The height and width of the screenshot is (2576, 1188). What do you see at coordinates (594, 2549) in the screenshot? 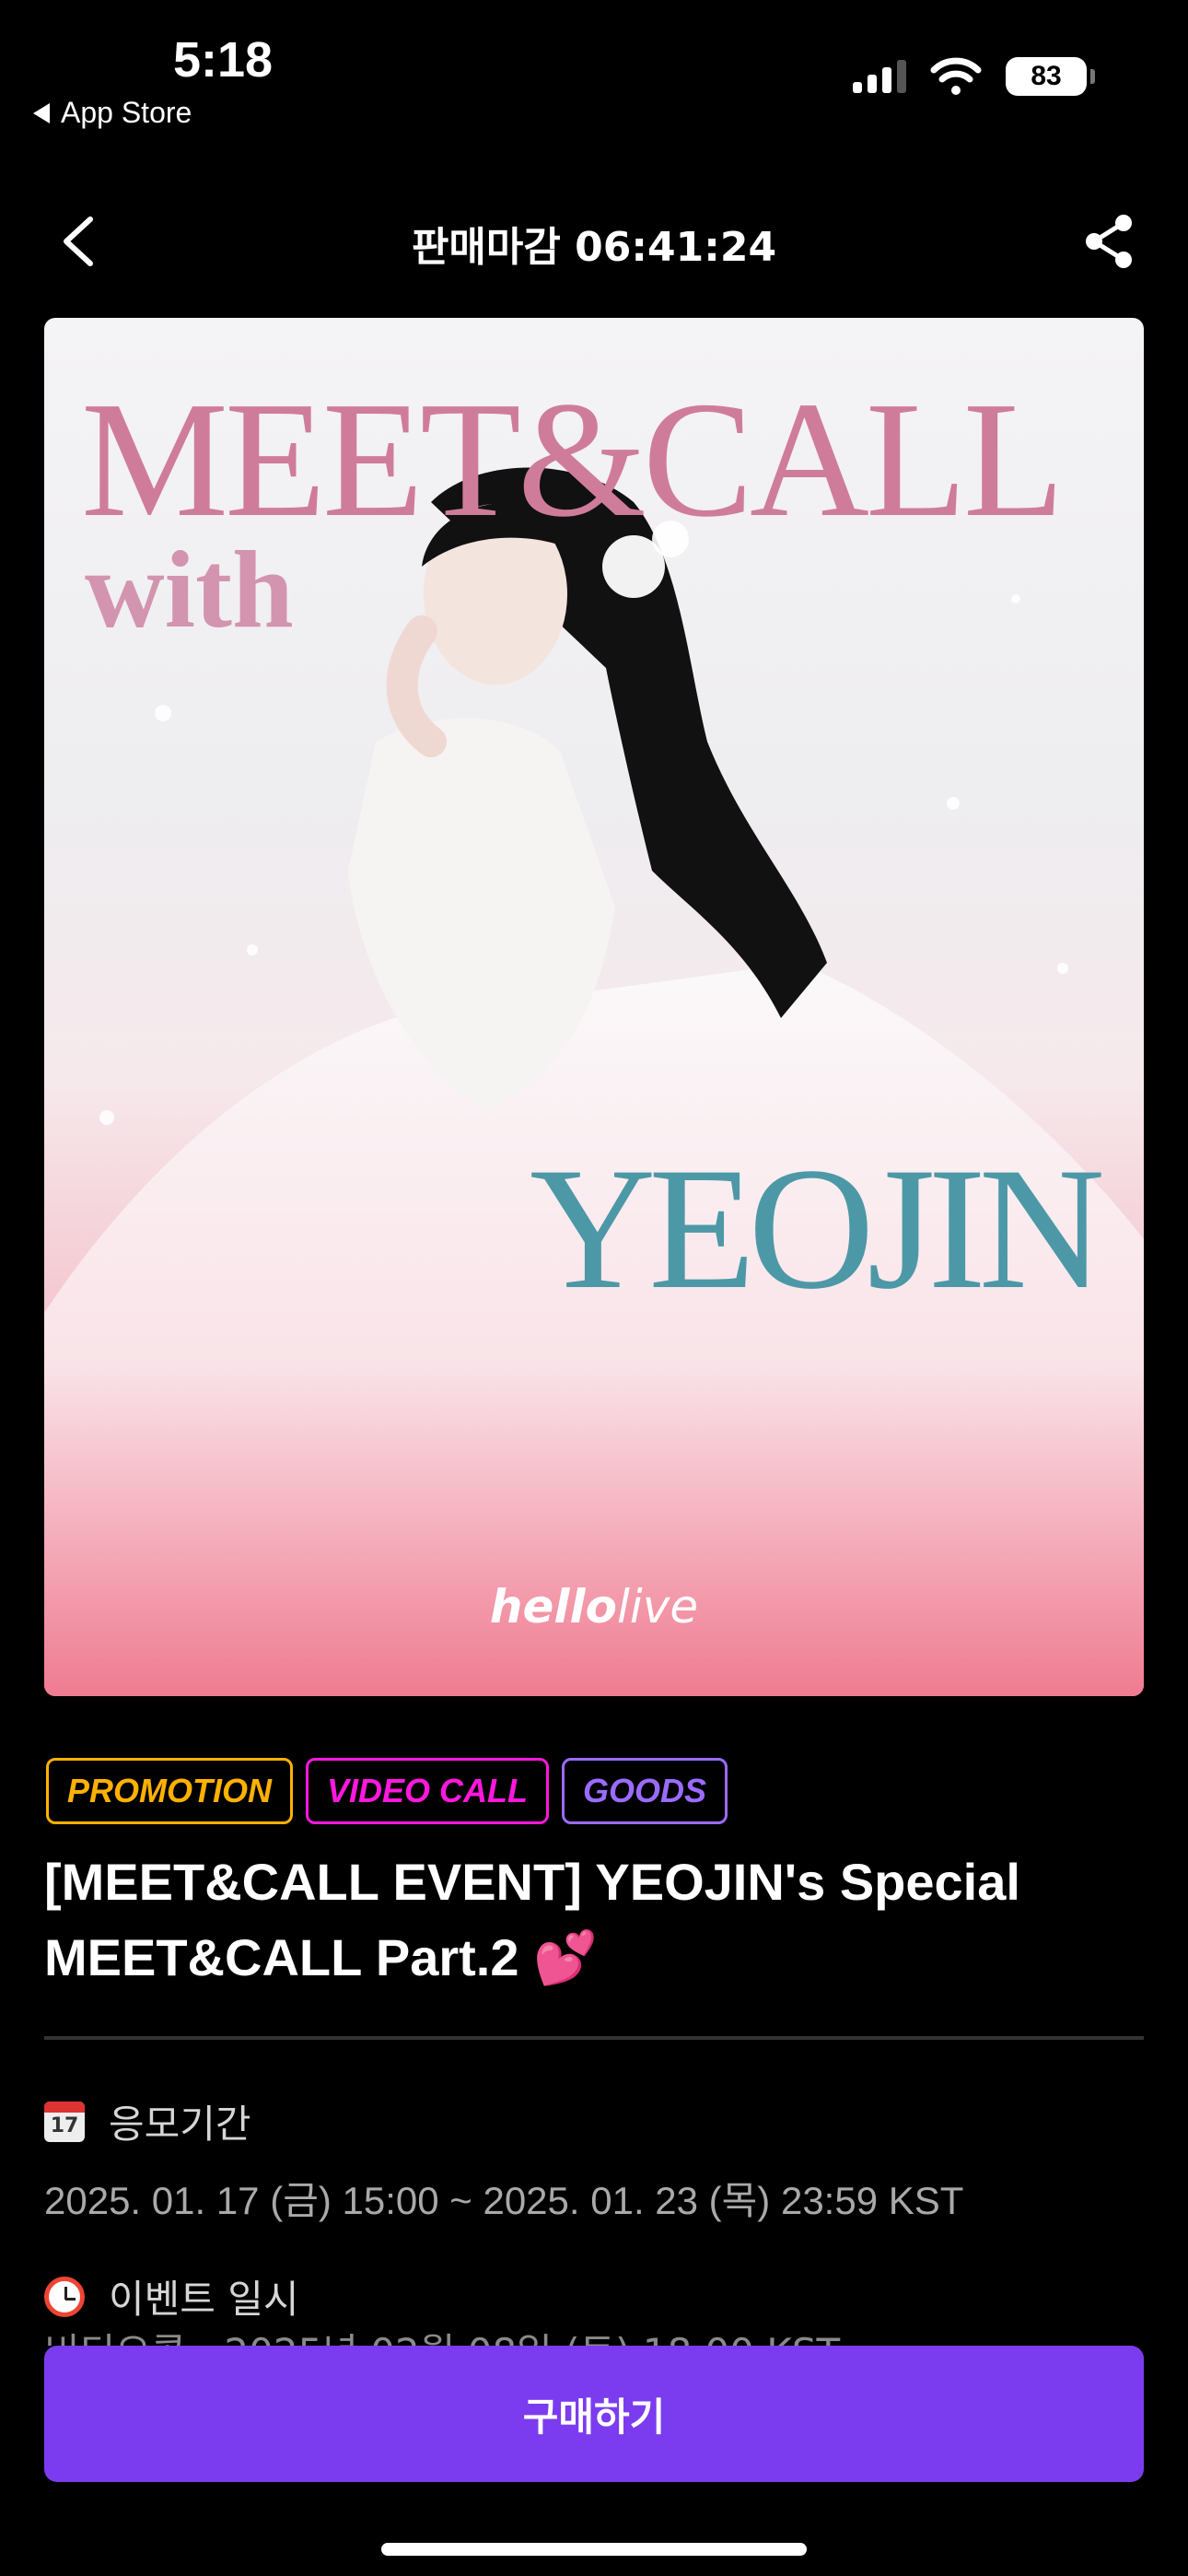
I see `home-indicator` at bounding box center [594, 2549].